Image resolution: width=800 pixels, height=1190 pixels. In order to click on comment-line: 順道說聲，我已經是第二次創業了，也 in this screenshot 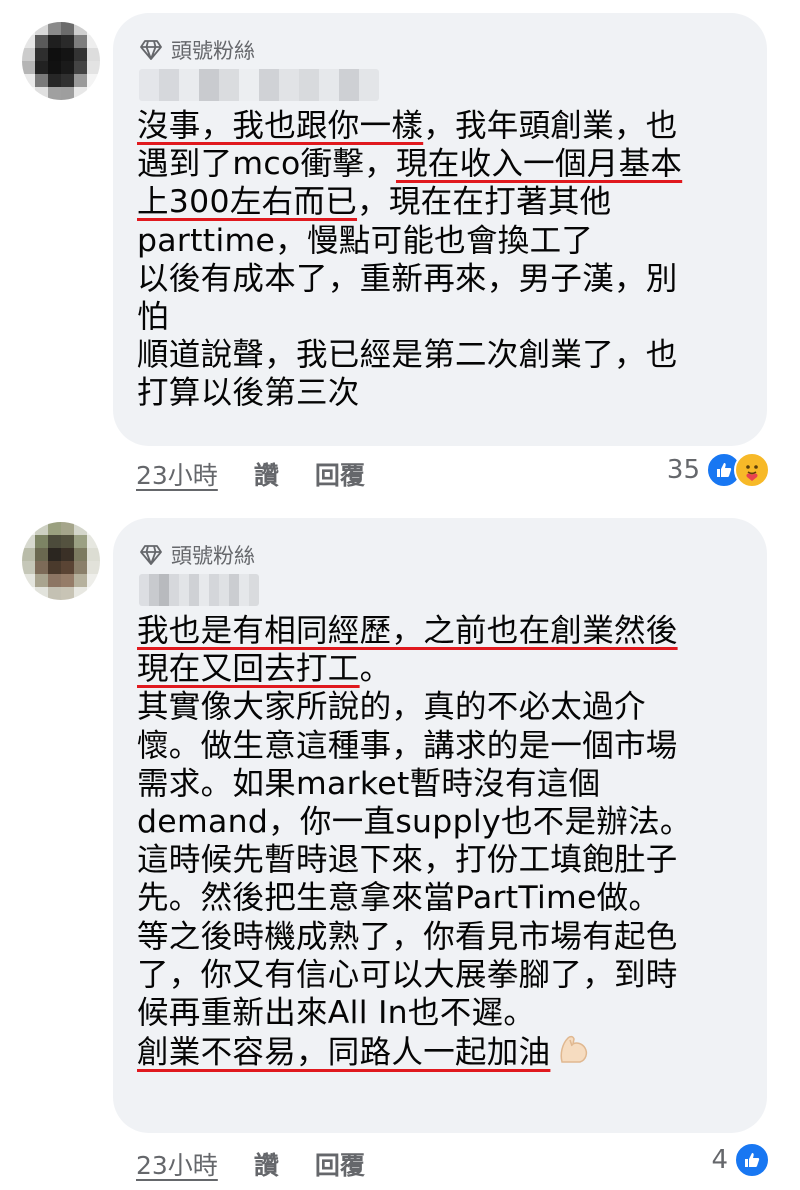, I will do `click(440, 355)`.